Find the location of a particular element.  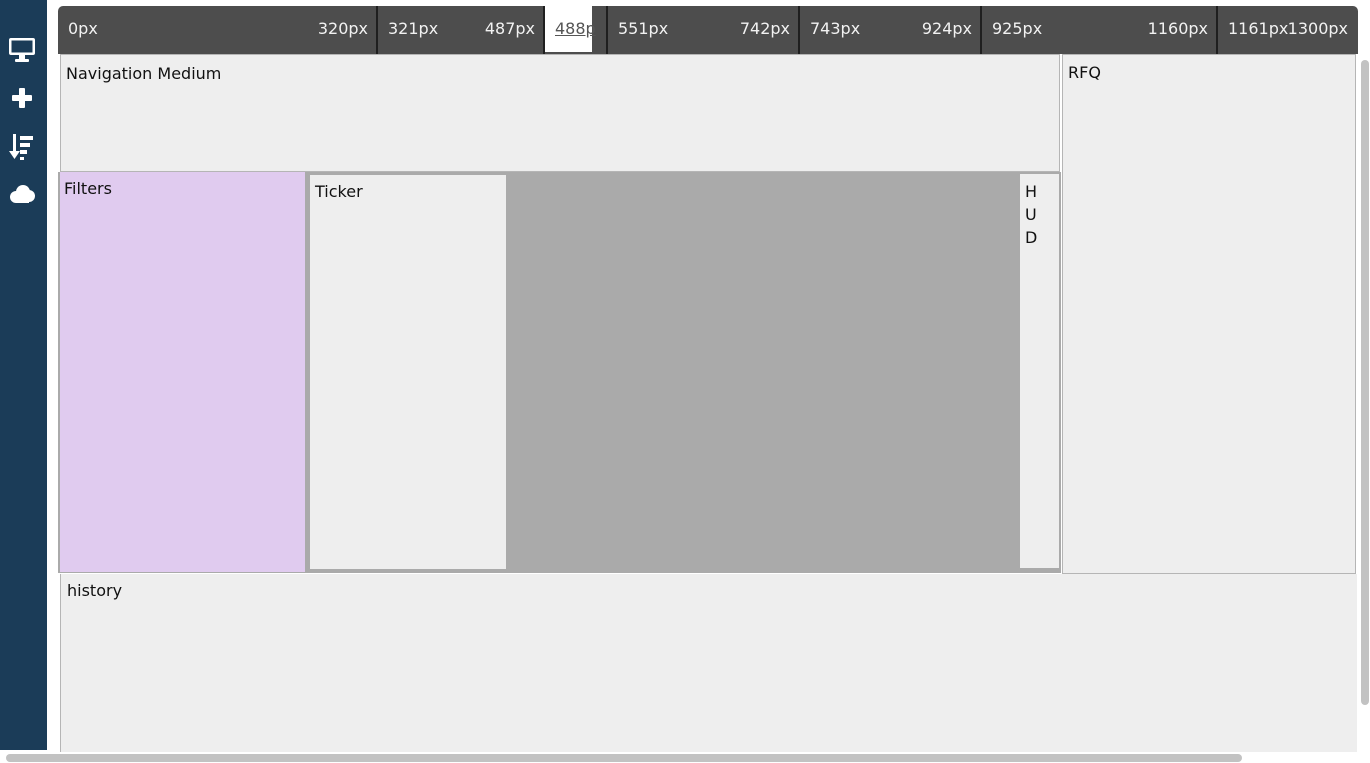

breakpoint-max: 320px is located at coordinates (342, 28).